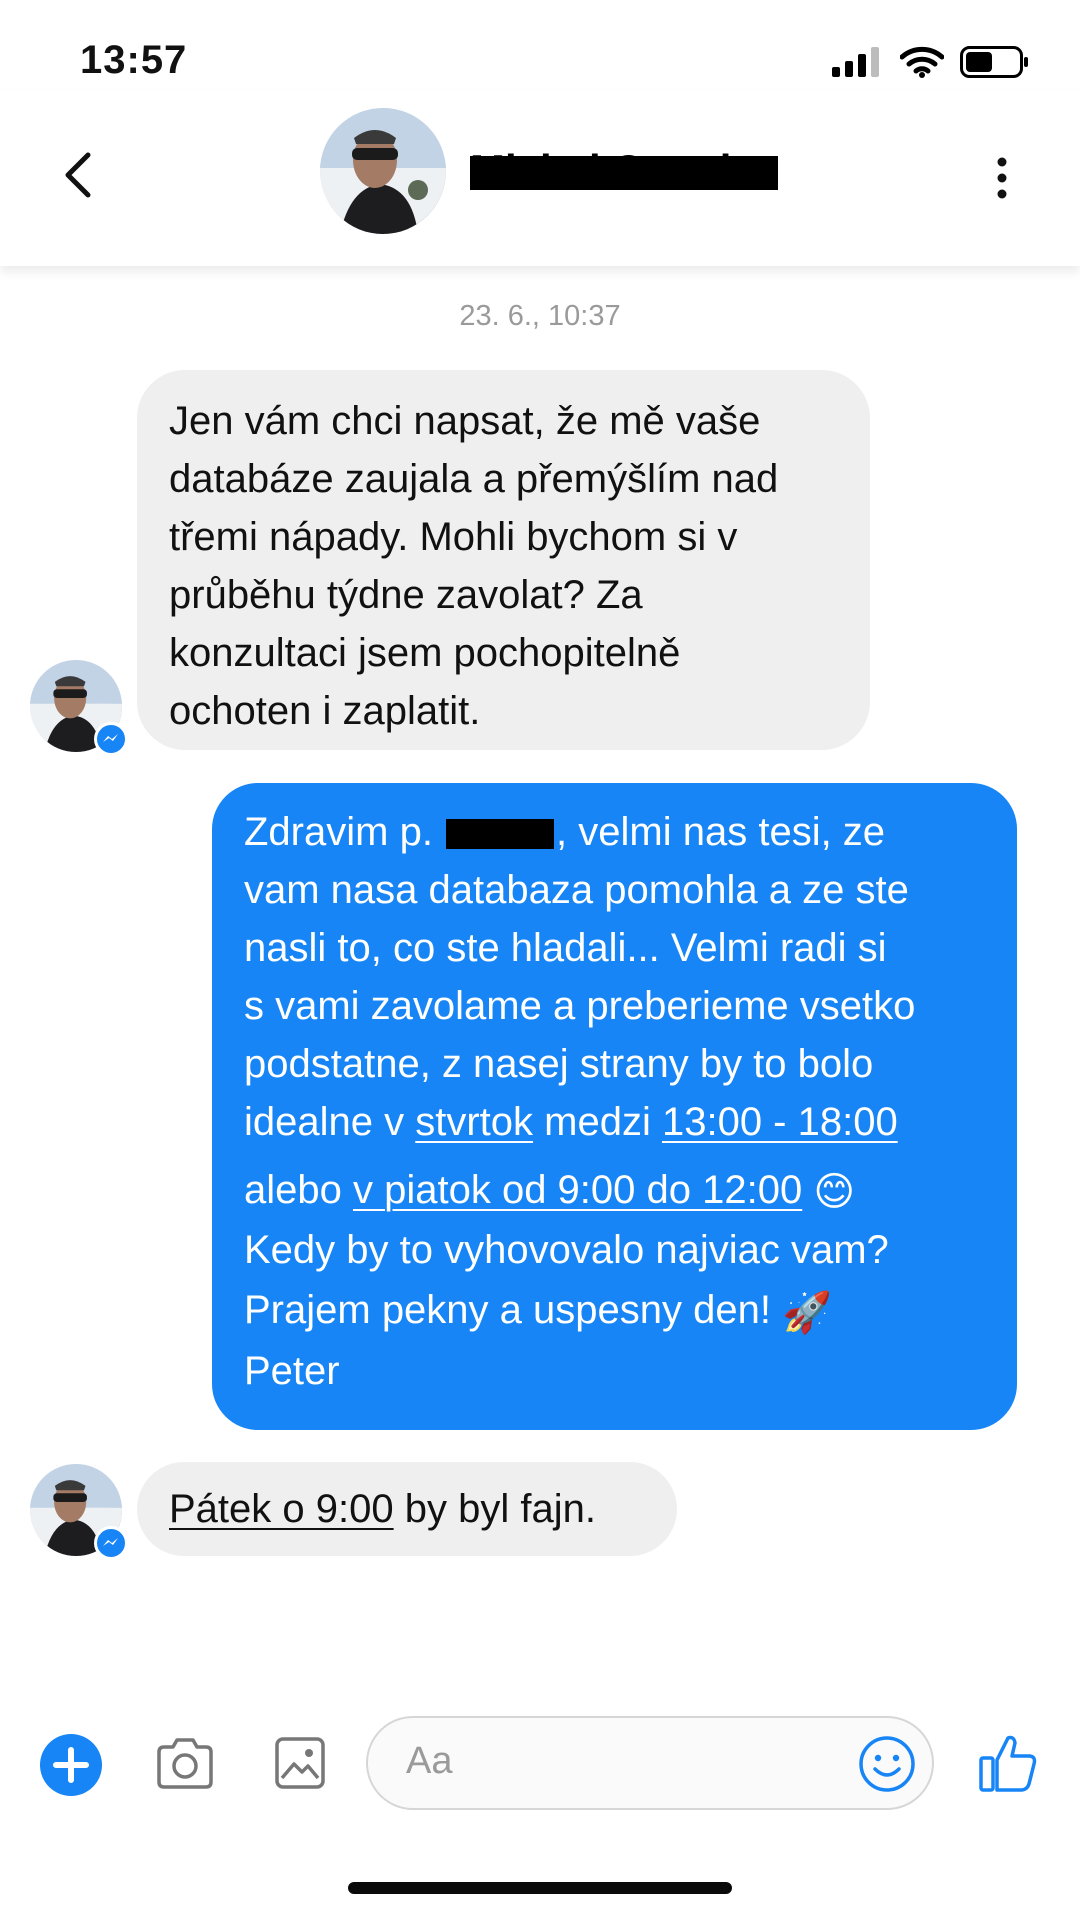 The height and width of the screenshot is (1920, 1080). I want to click on date-link: v piatok od 9:00 do 12:00, so click(577, 1190).